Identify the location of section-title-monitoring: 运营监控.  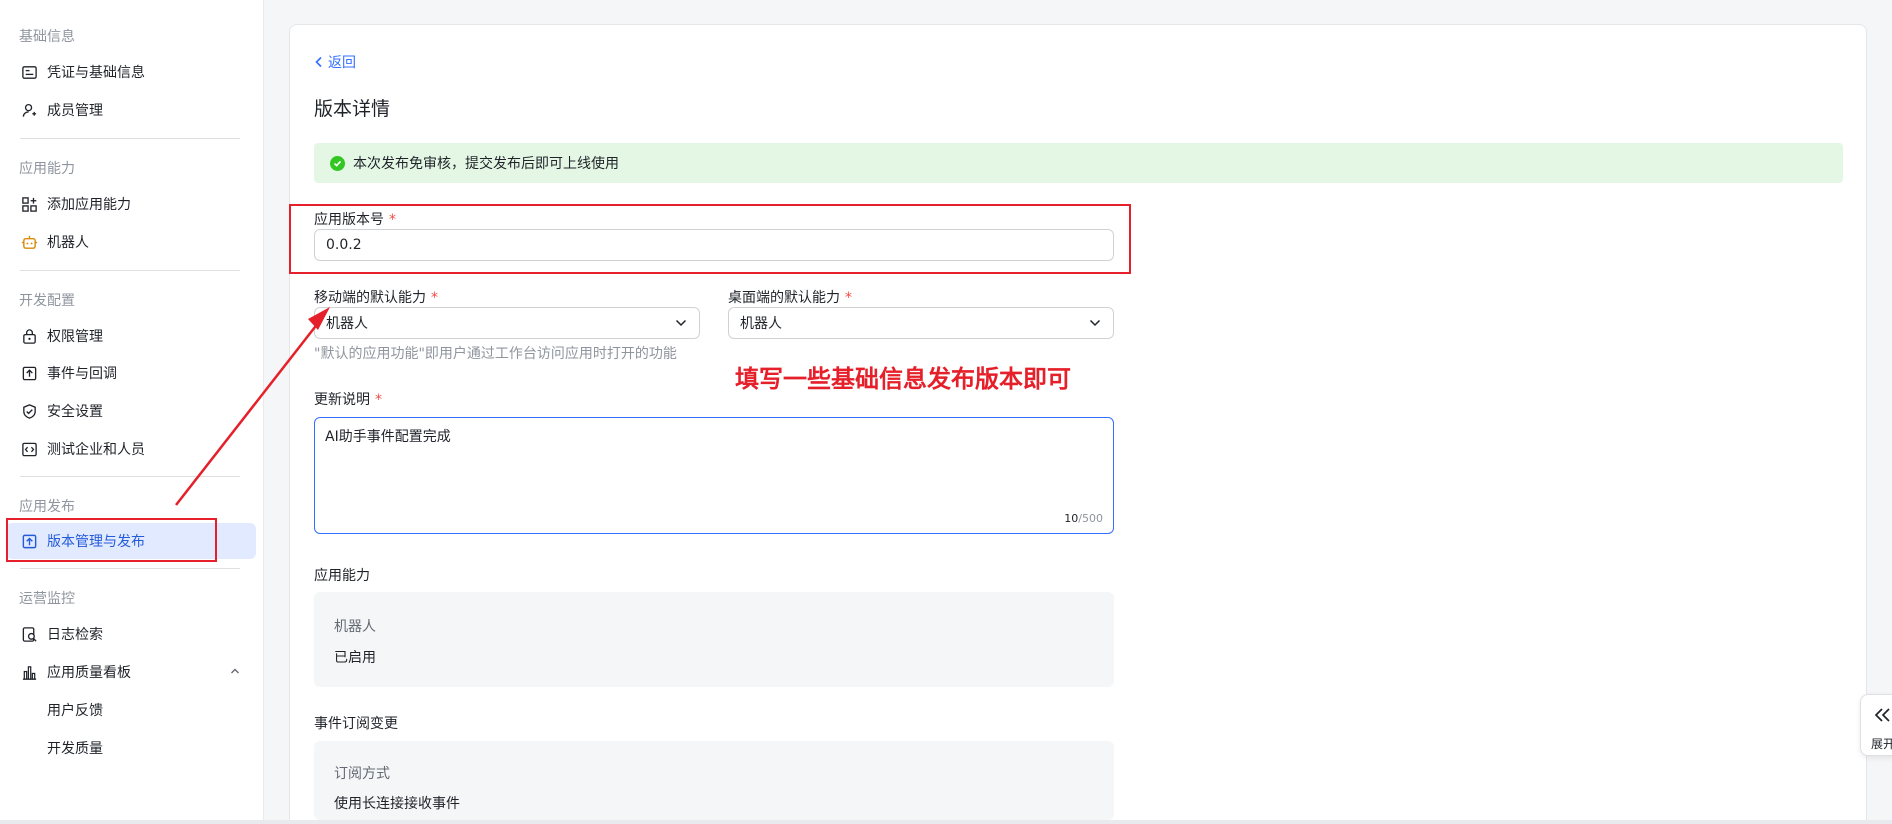
(47, 599).